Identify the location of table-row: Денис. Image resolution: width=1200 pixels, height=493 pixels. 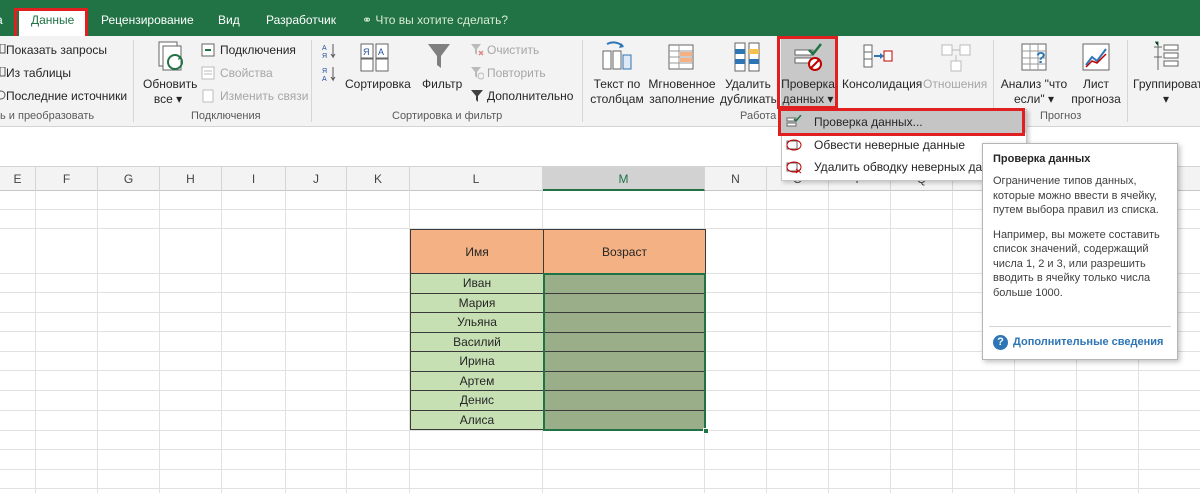
(558, 400).